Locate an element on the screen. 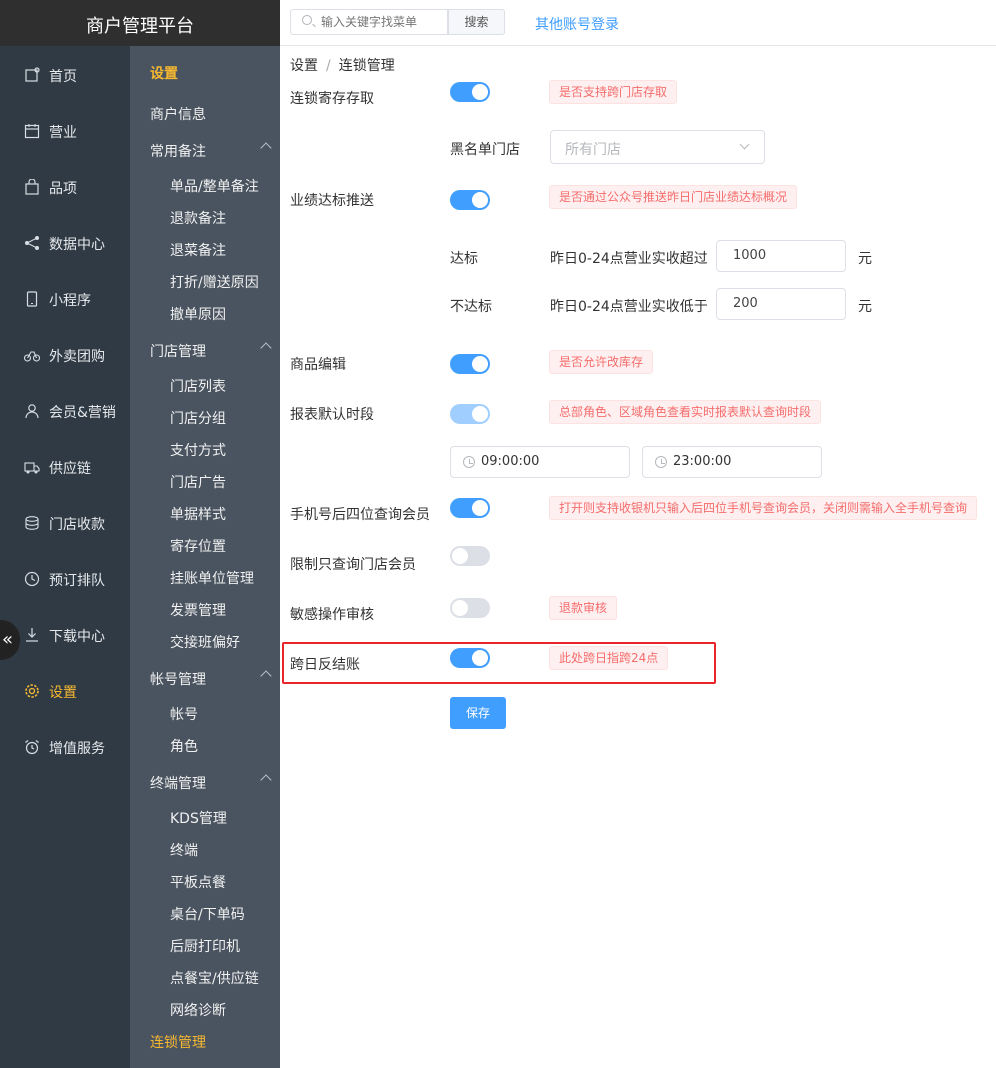 The height and width of the screenshot is (1068, 996). report-end-time-input: 23:00:00 is located at coordinates (732, 462).